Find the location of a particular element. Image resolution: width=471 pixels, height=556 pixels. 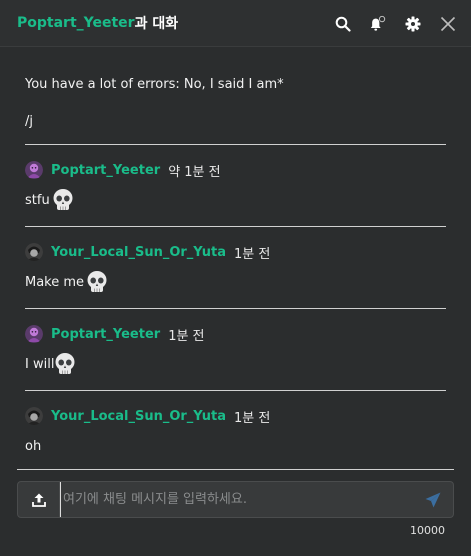

message-item: Poptart_Yeeter 1분 전 I will is located at coordinates (235, 350).